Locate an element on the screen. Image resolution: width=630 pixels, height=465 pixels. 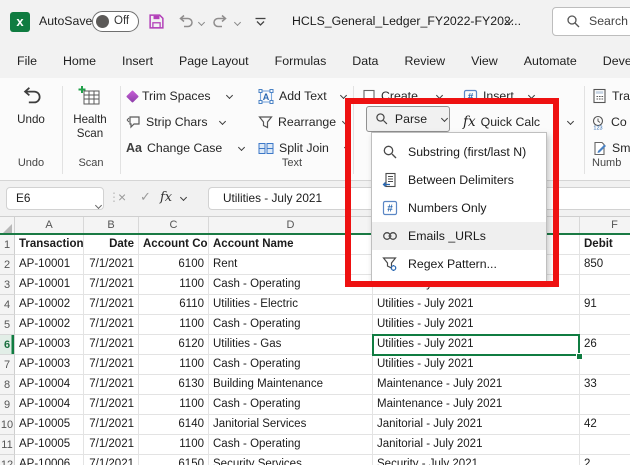
cell-F10: 42 is located at coordinates (605, 425).